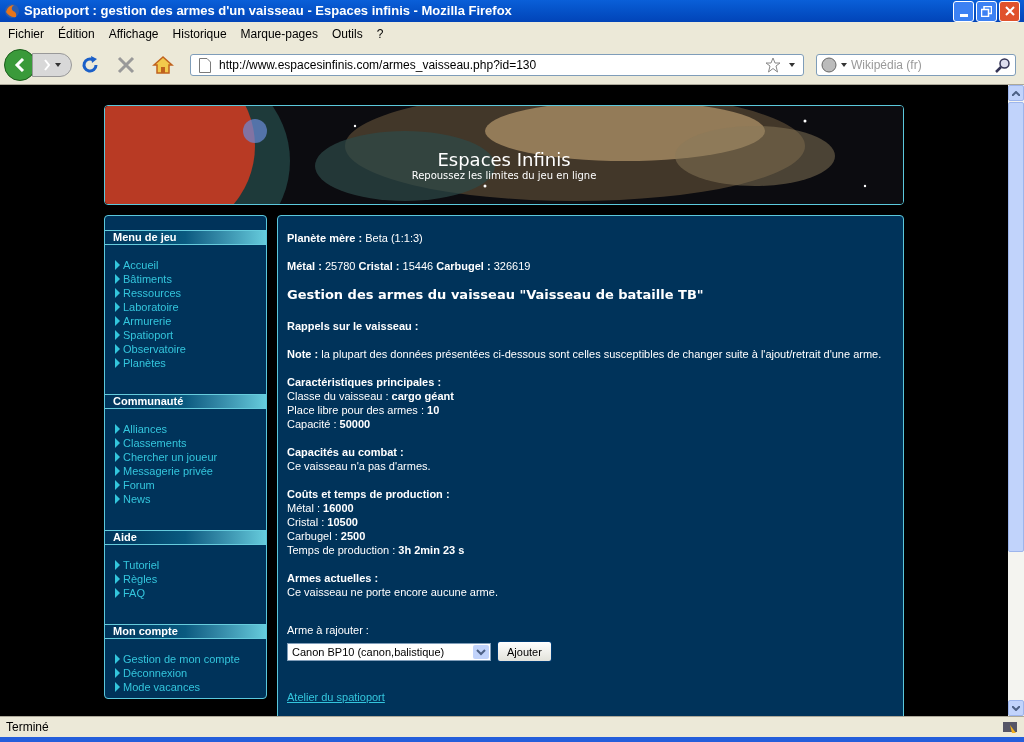 The image size is (1024, 742). I want to click on section-title: Caractéristiques principales :, so click(365, 382).